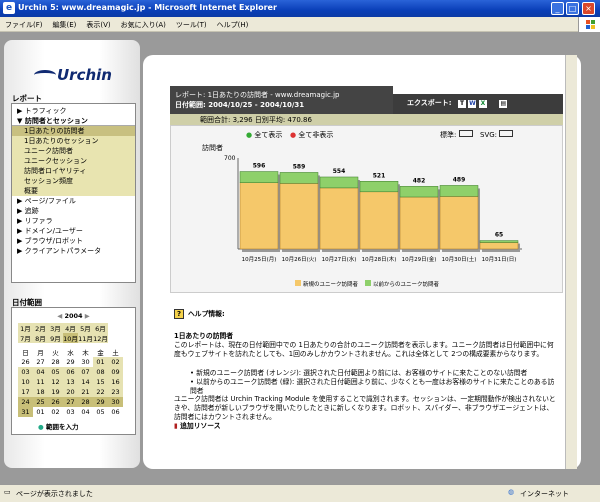  Describe the element at coordinates (73, 131) in the screenshot. I see `sidebar-item: 1日あたりの訪問者` at that location.